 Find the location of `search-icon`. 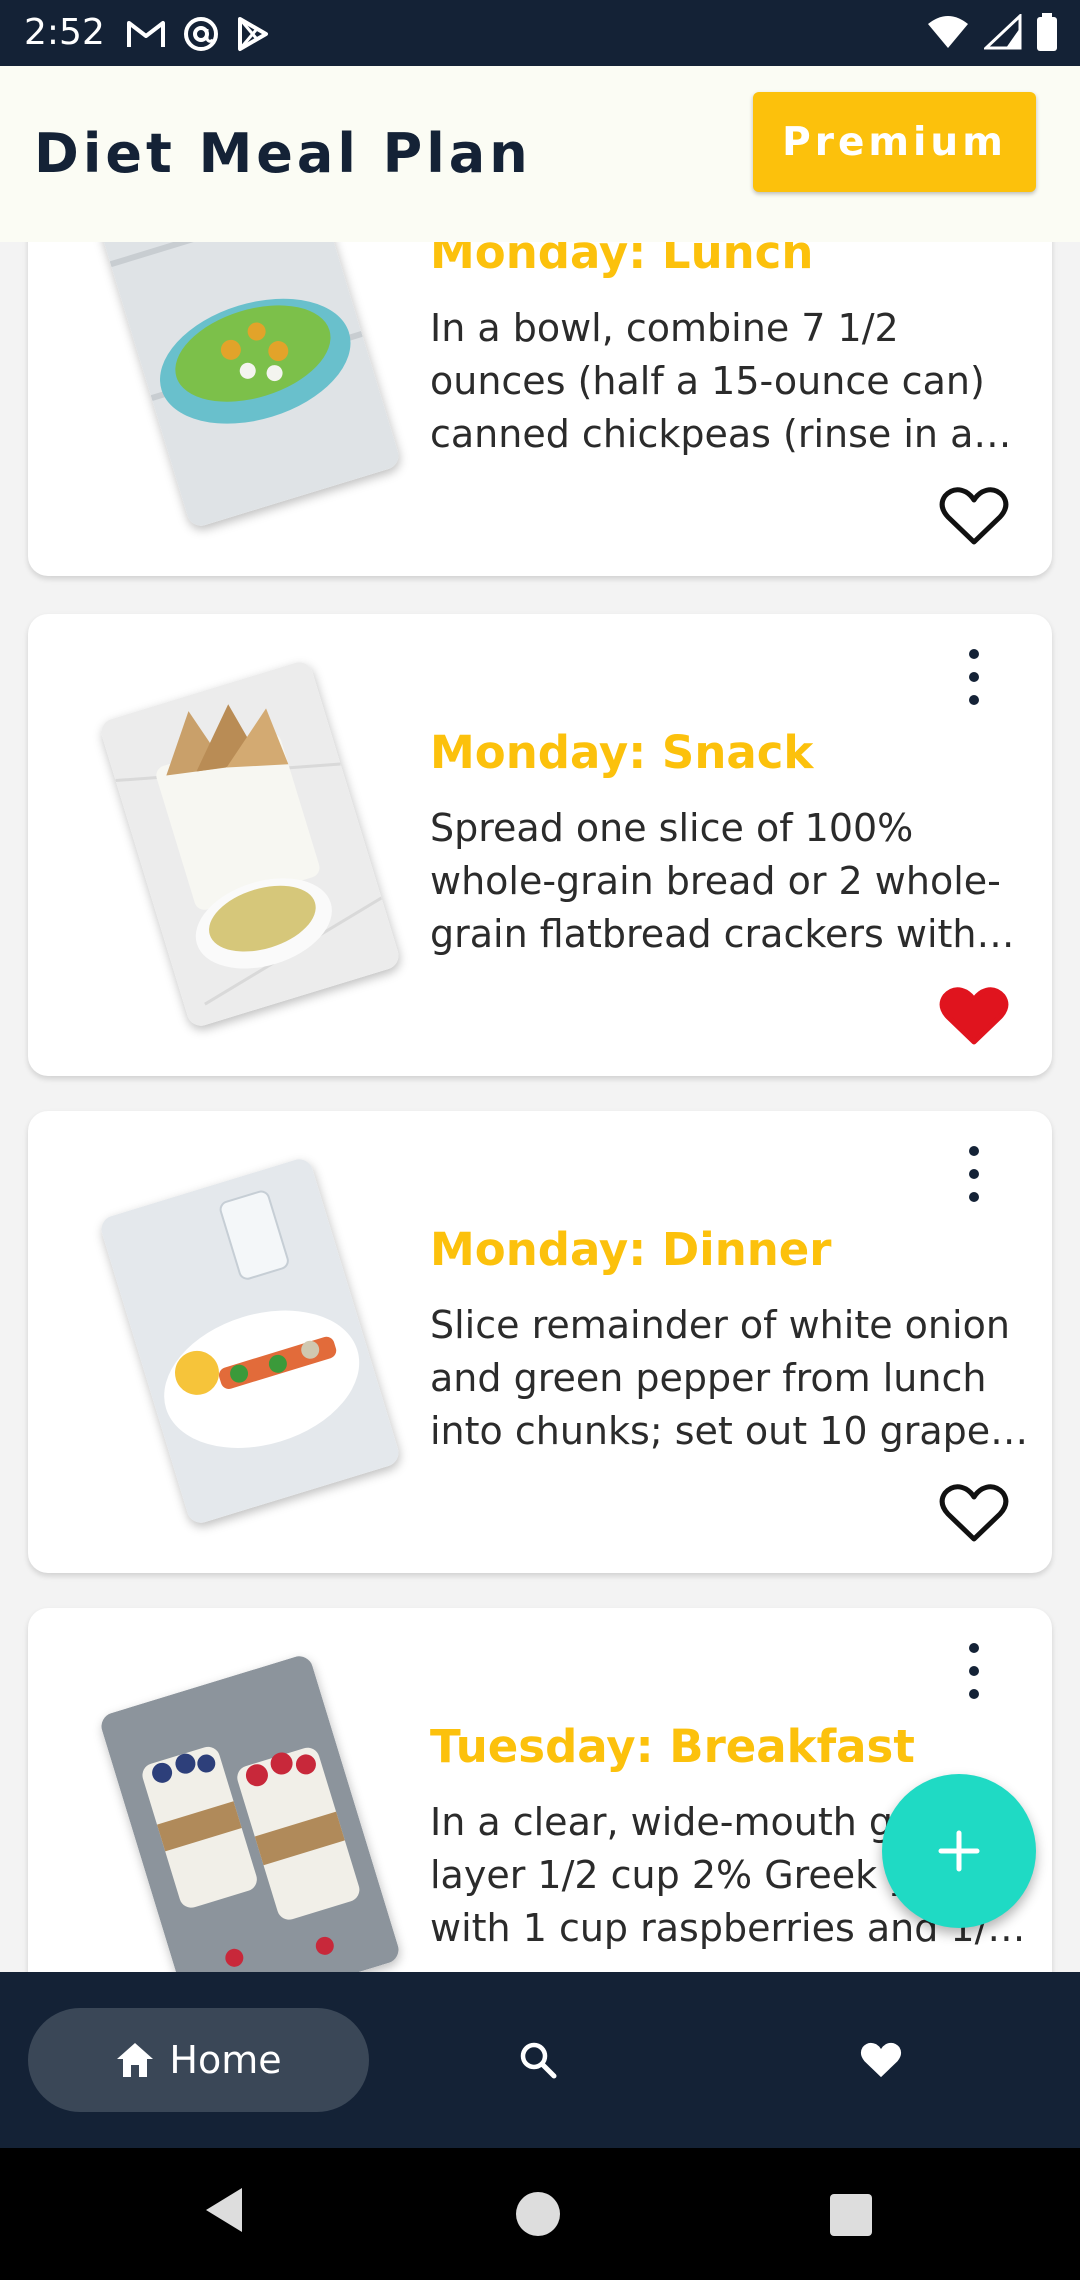

search-icon is located at coordinates (538, 2060).